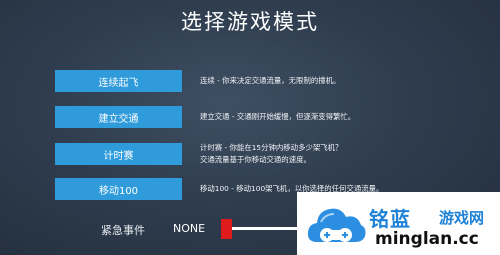  Describe the element at coordinates (271, 147) in the screenshot. I see `time-trial-description-line-1: 计时赛 - 你能在15分钟内移动多少架飞机？` at that location.